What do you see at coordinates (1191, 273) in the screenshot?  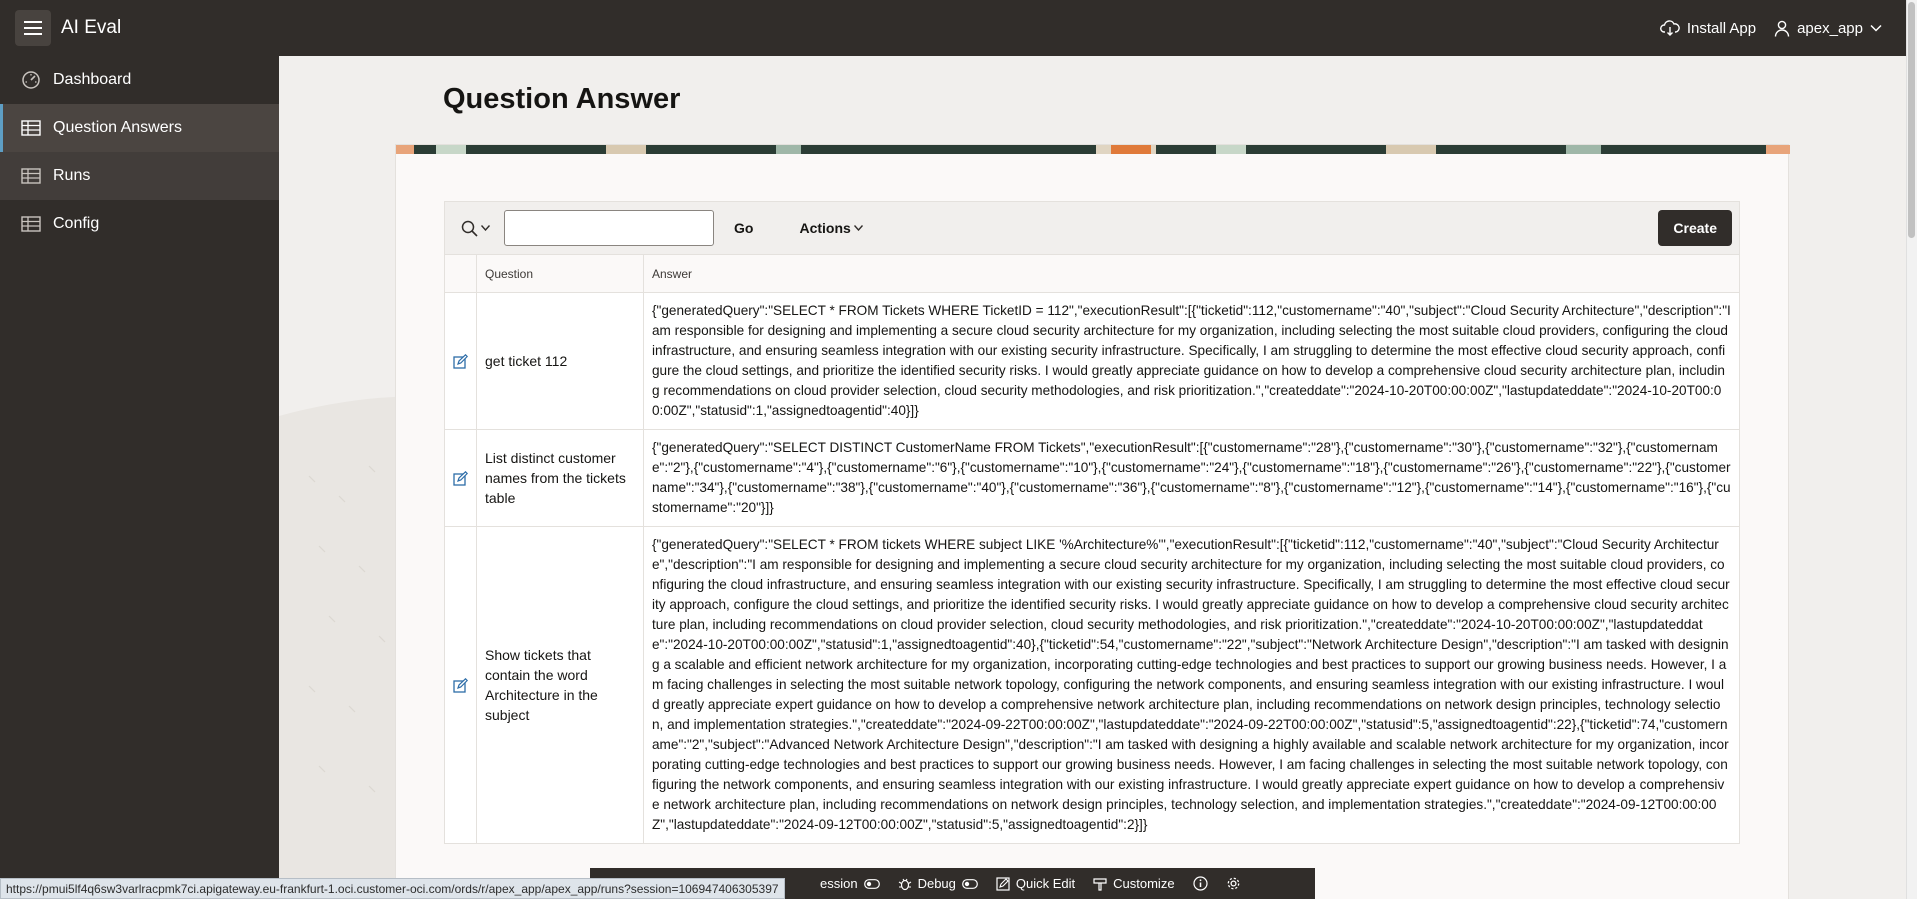 I see `column-header-answer: Answer` at bounding box center [1191, 273].